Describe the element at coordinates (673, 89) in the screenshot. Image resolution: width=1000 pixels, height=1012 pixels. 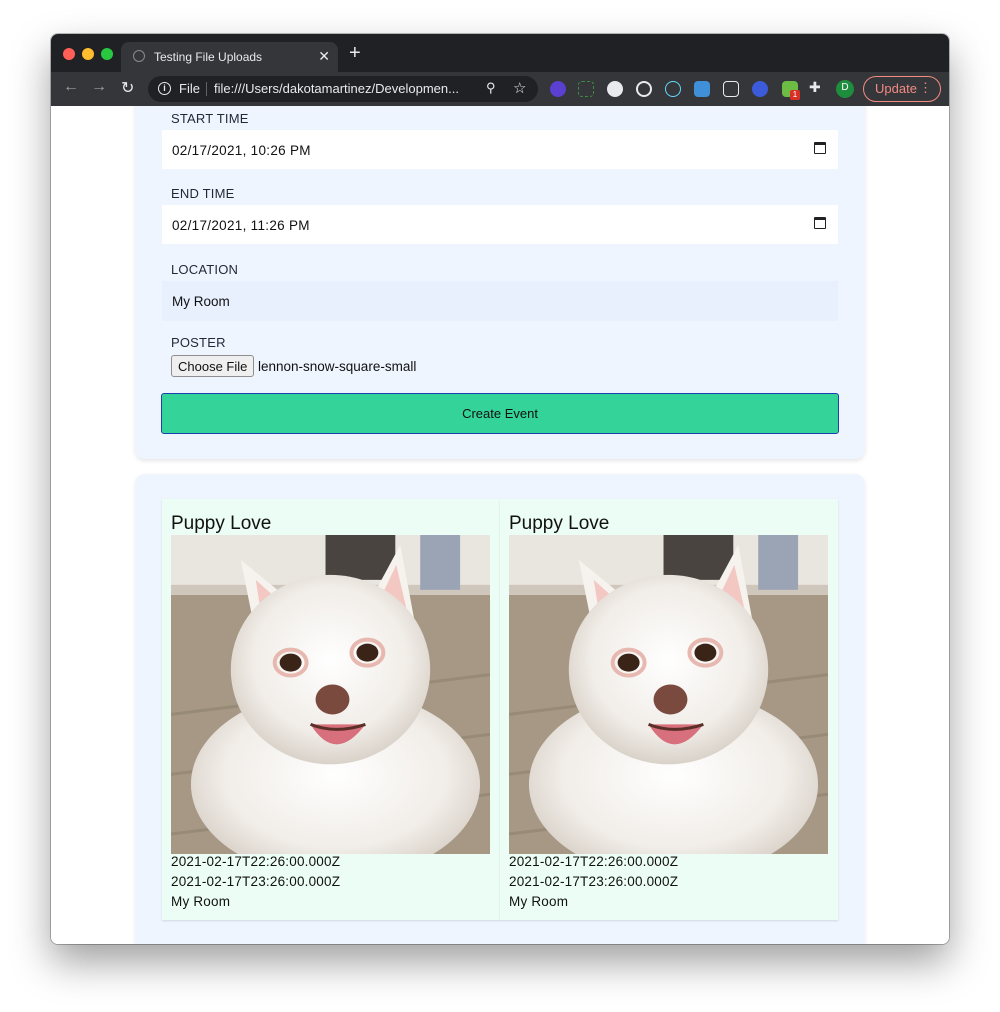
I see `react-devtools-icon` at that location.